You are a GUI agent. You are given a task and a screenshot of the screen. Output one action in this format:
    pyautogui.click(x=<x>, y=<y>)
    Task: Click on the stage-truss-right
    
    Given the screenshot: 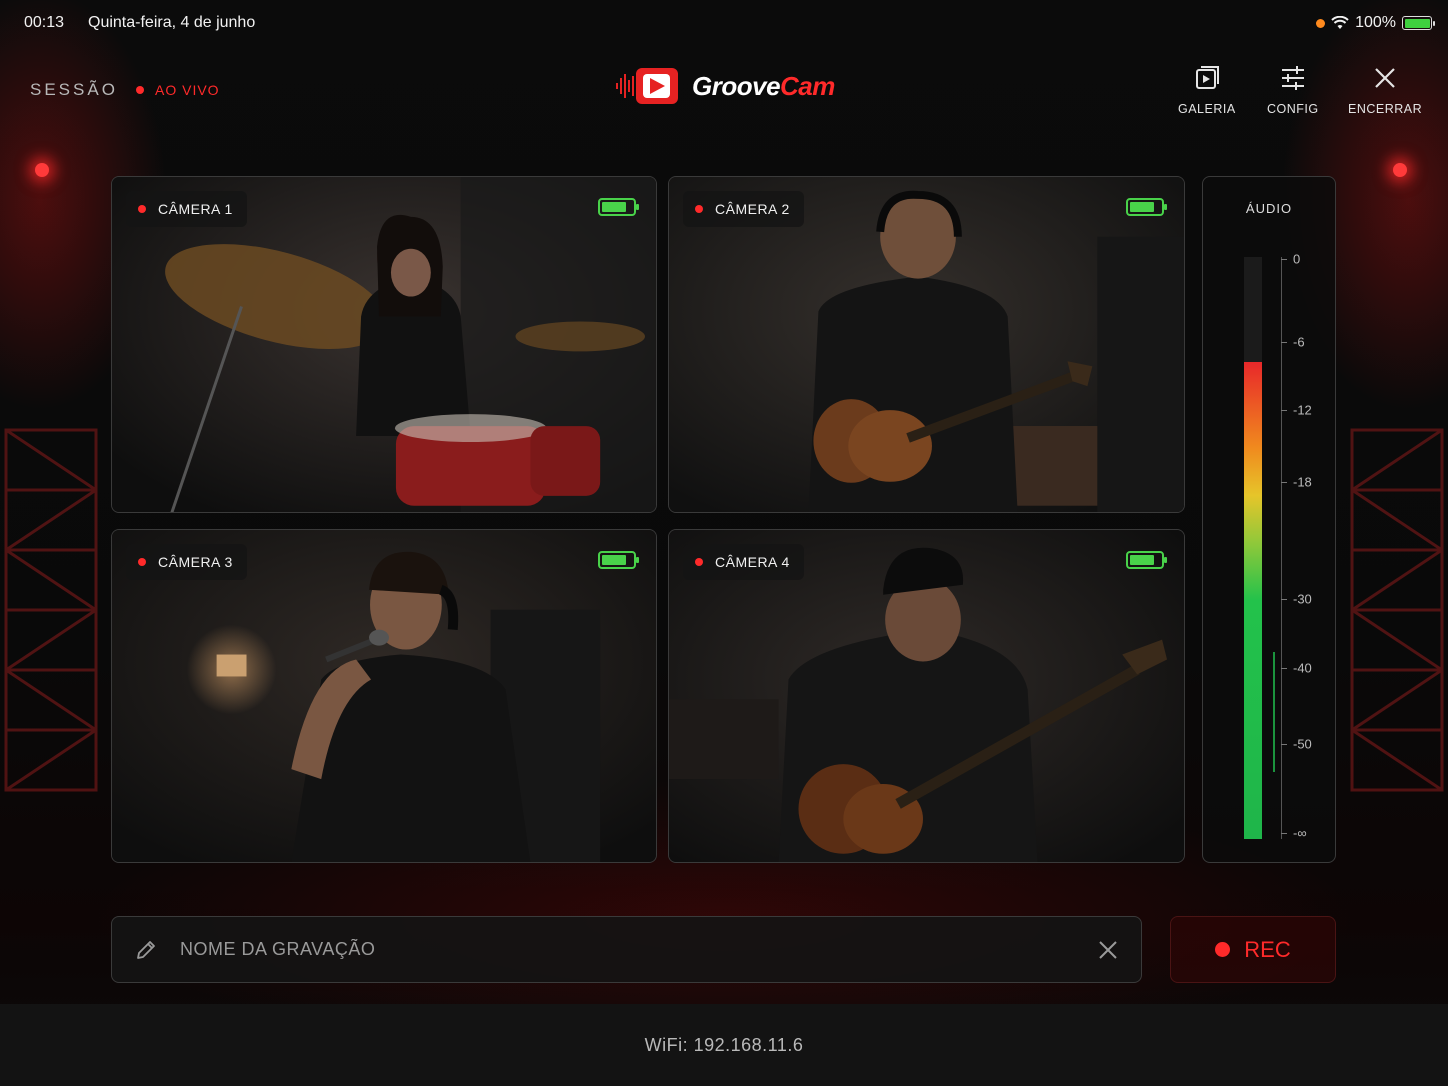 What is the action you would take?
    pyautogui.click(x=1397, y=610)
    